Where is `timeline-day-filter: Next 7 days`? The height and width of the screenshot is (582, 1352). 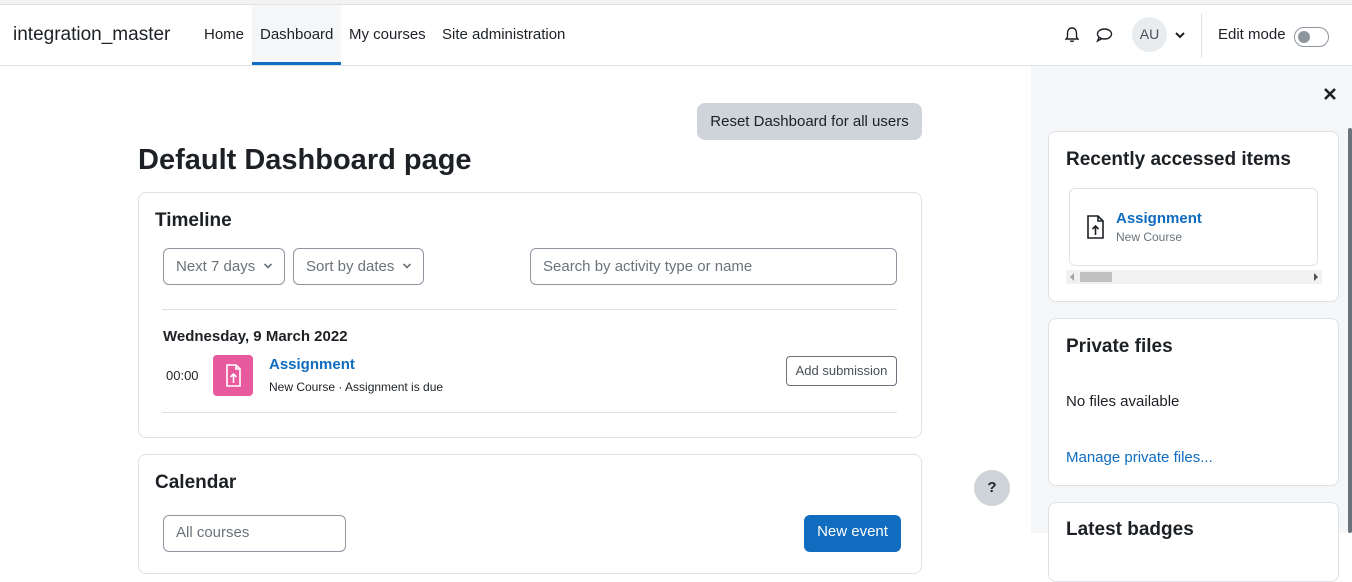 timeline-day-filter: Next 7 days is located at coordinates (224, 266).